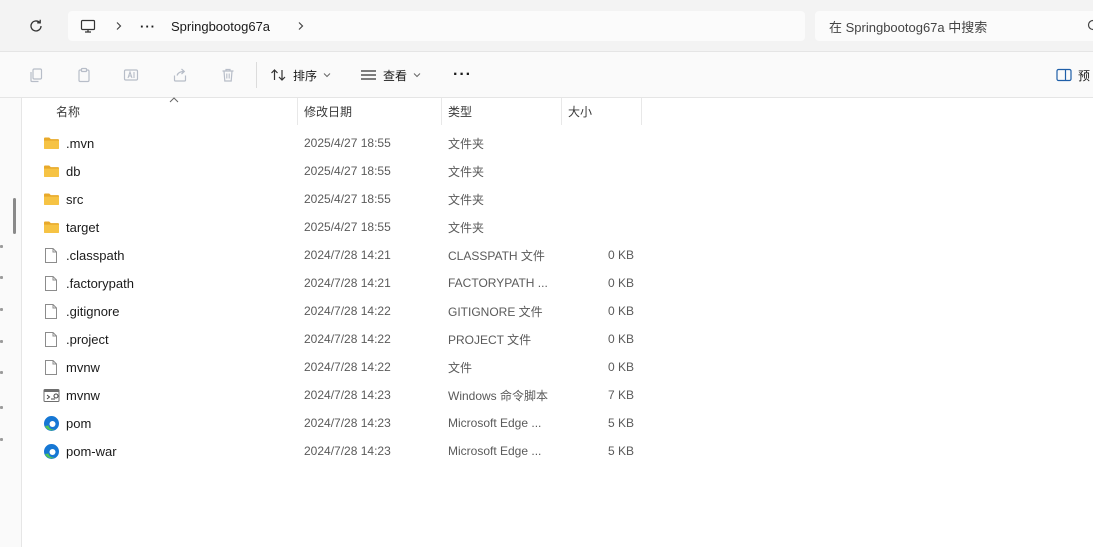 The image size is (1093, 547). What do you see at coordinates (390, 75) in the screenshot?
I see `view-button: 查看` at bounding box center [390, 75].